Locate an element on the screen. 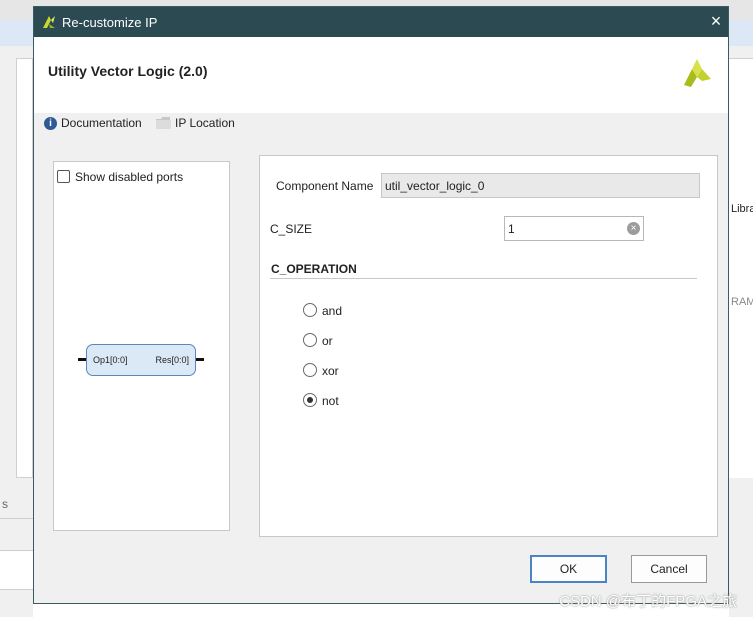  radio-not is located at coordinates (310, 400).